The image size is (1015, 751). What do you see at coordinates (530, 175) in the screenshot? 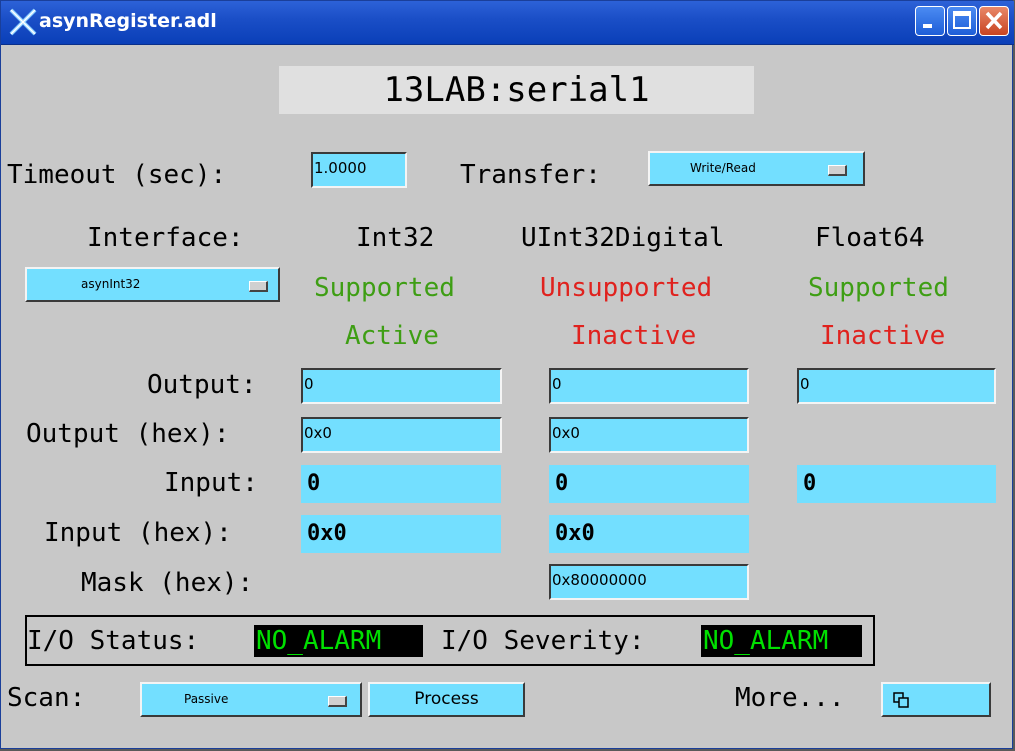
I see `transfer-label: Transfer:` at bounding box center [530, 175].